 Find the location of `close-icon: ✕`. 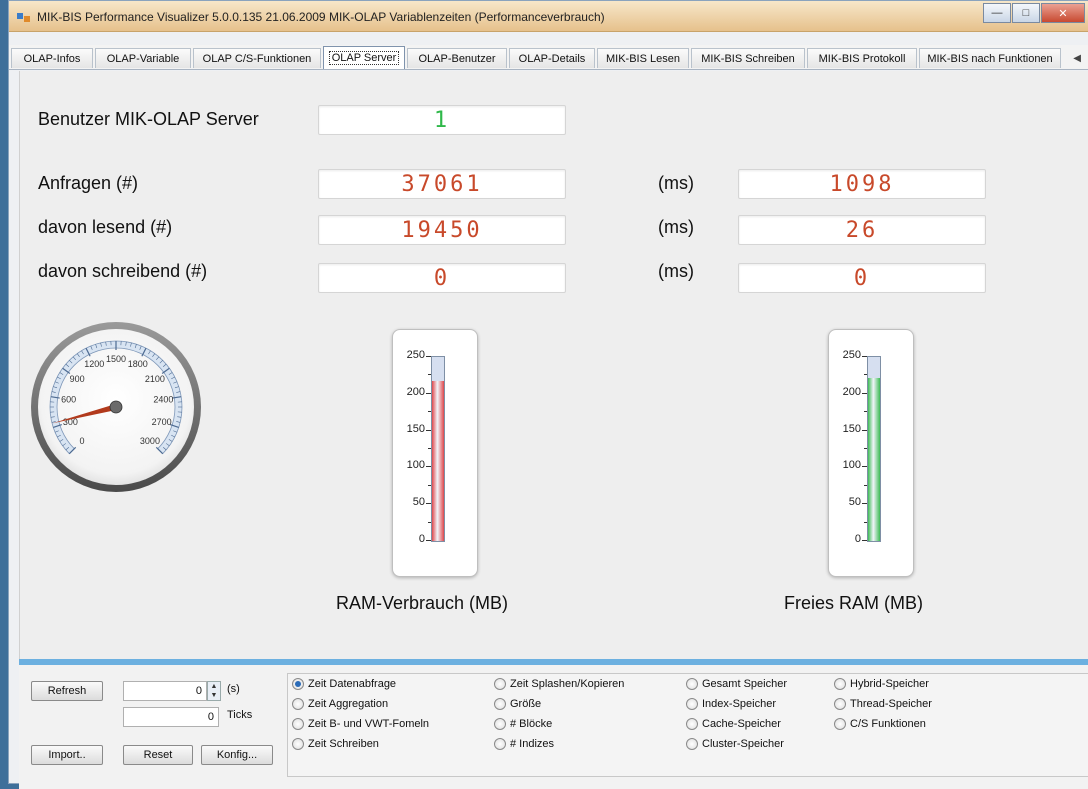

close-icon: ✕ is located at coordinates (1062, 13).